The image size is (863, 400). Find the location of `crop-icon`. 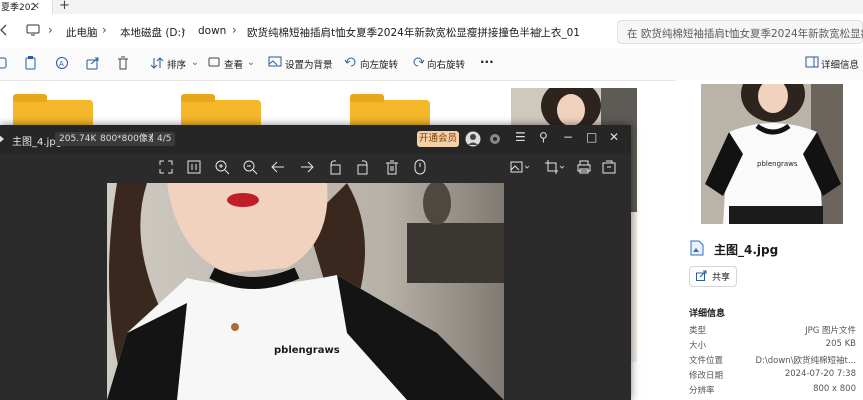

crop-icon is located at coordinates (554, 167).